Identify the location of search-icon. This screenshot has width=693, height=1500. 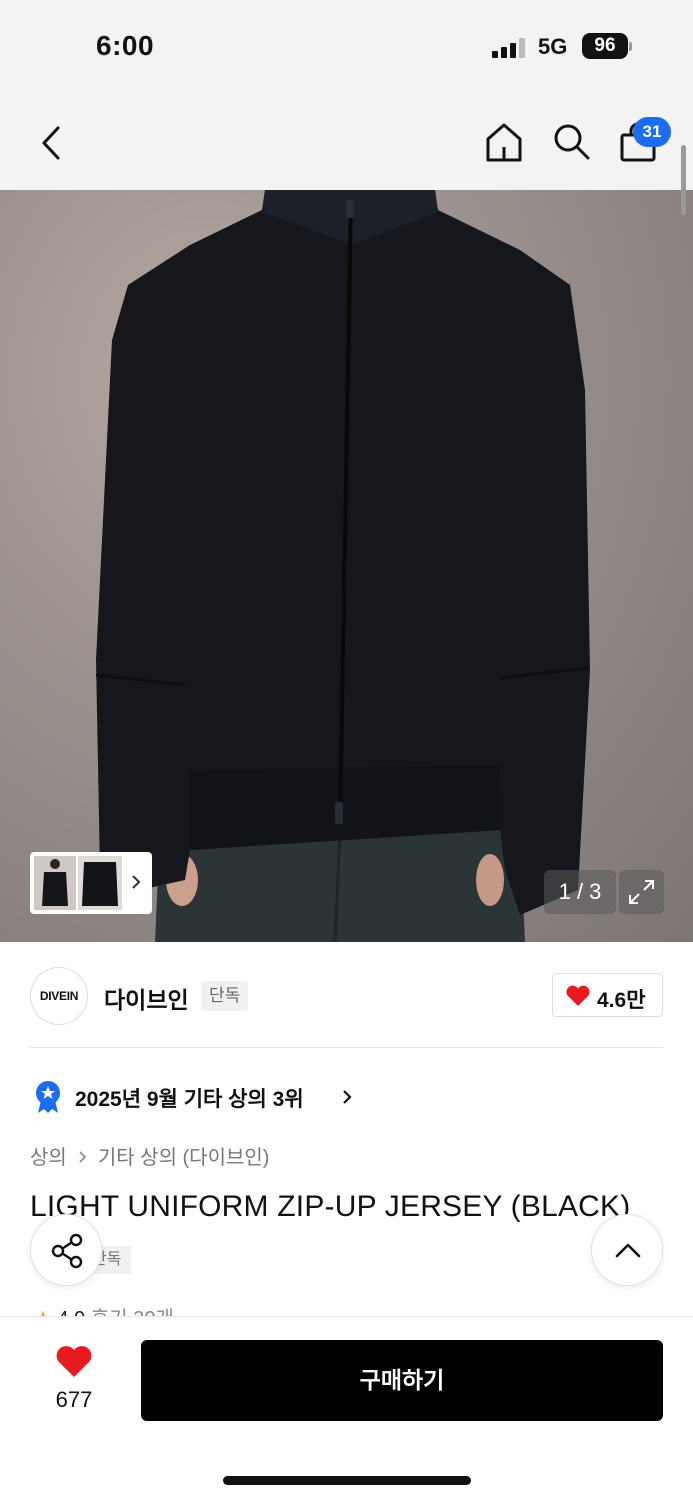
(572, 142).